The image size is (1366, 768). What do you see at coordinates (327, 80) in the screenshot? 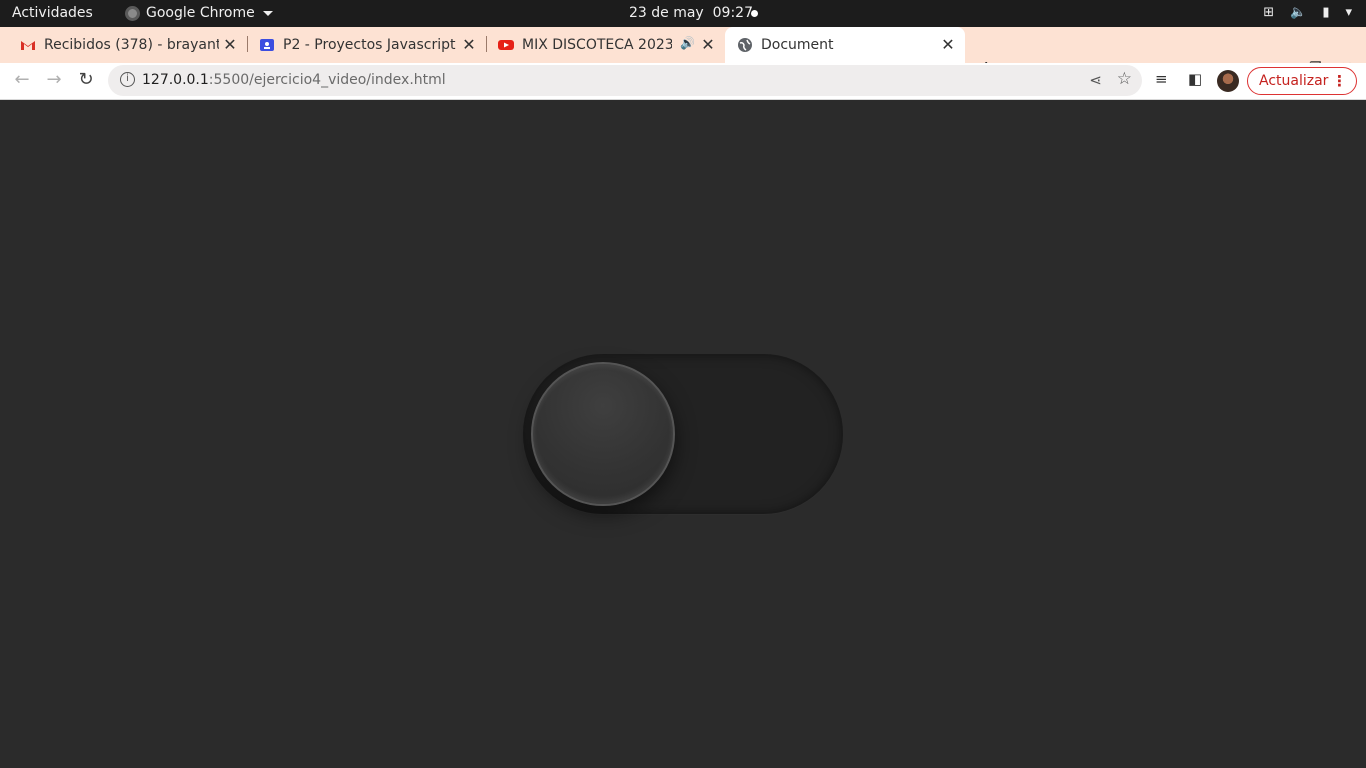
I see `url-path: :5500/ejercicio4_video/index.html` at bounding box center [327, 80].